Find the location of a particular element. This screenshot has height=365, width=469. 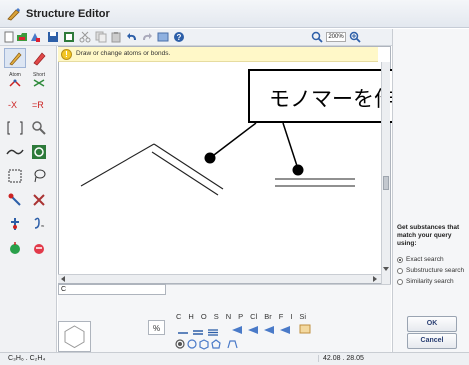

scroll-down-arrow-icon is located at coordinates (386, 269).